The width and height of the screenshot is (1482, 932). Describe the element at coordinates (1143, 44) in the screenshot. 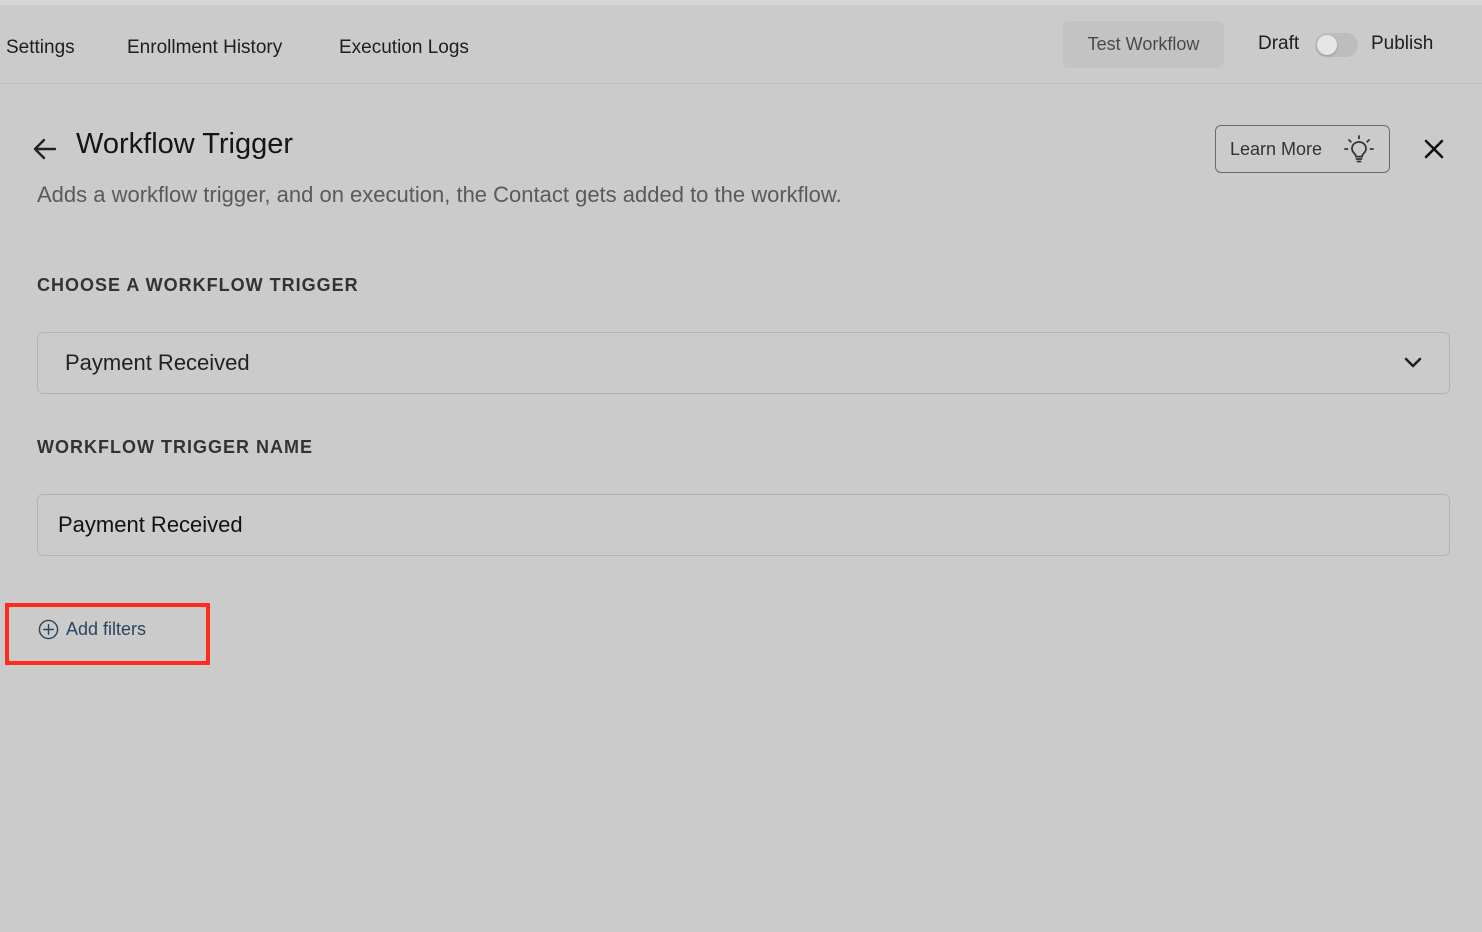

I see `test-workflow-button: Test Workflow` at that location.